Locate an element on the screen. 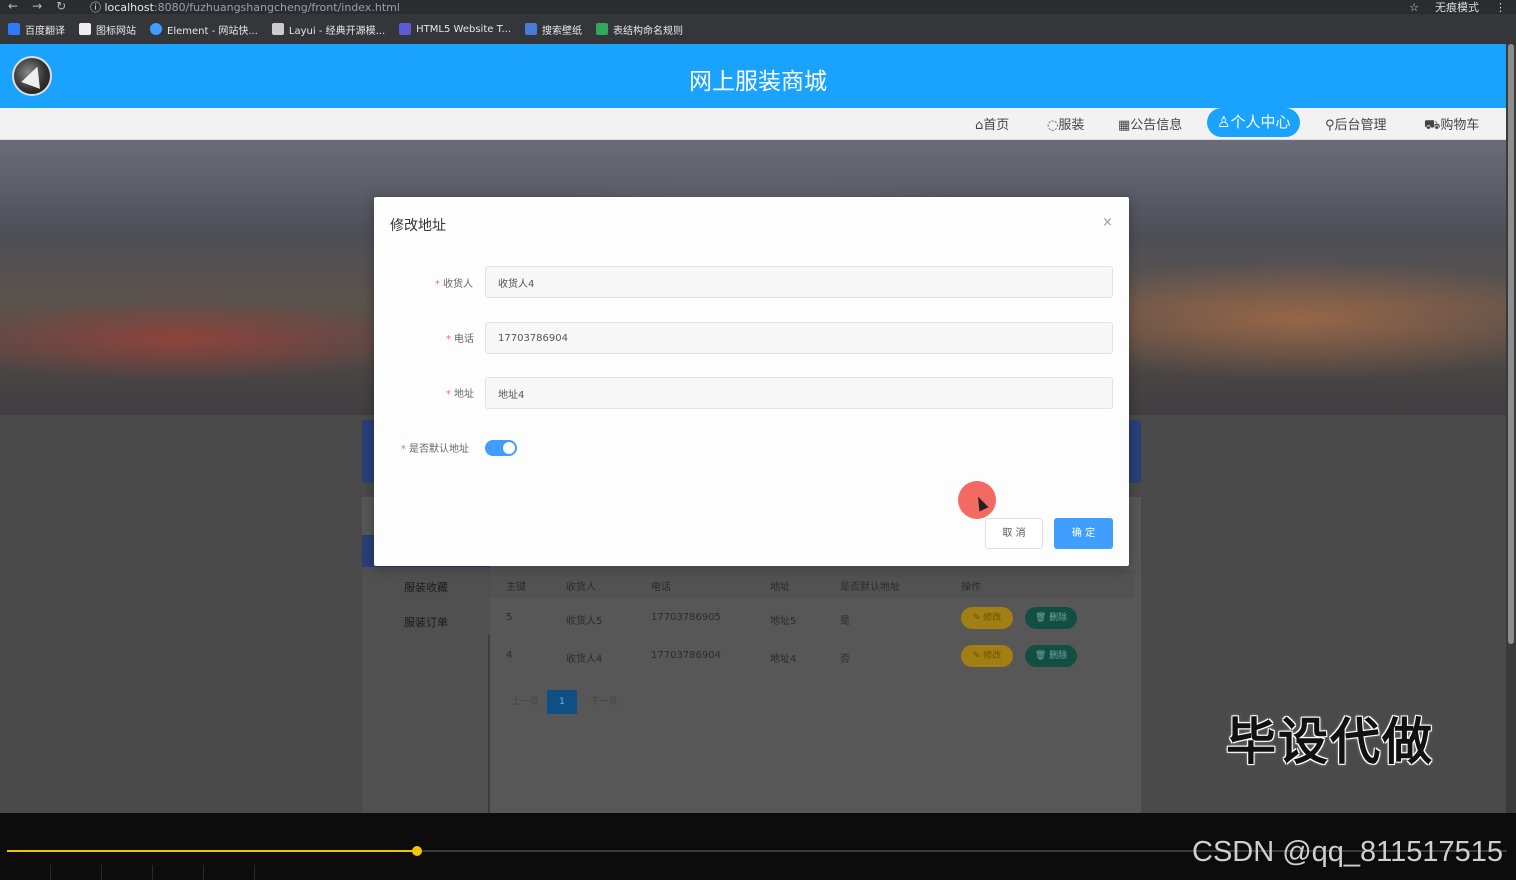 This screenshot has width=1516, height=880. layui-icon is located at coordinates (277, 29).